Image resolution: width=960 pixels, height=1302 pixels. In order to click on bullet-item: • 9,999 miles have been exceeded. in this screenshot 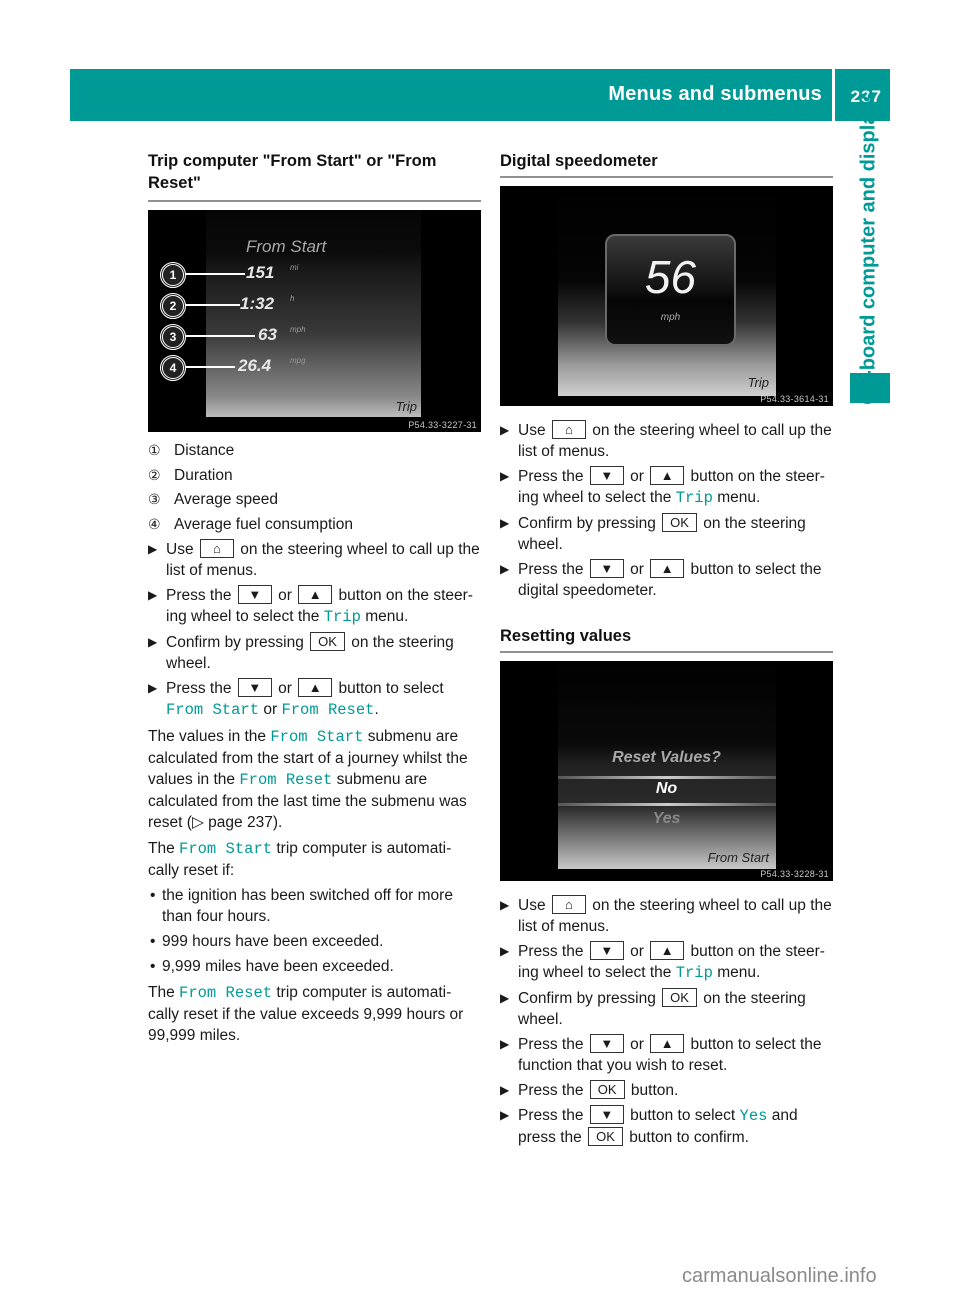, I will do `click(272, 966)`.